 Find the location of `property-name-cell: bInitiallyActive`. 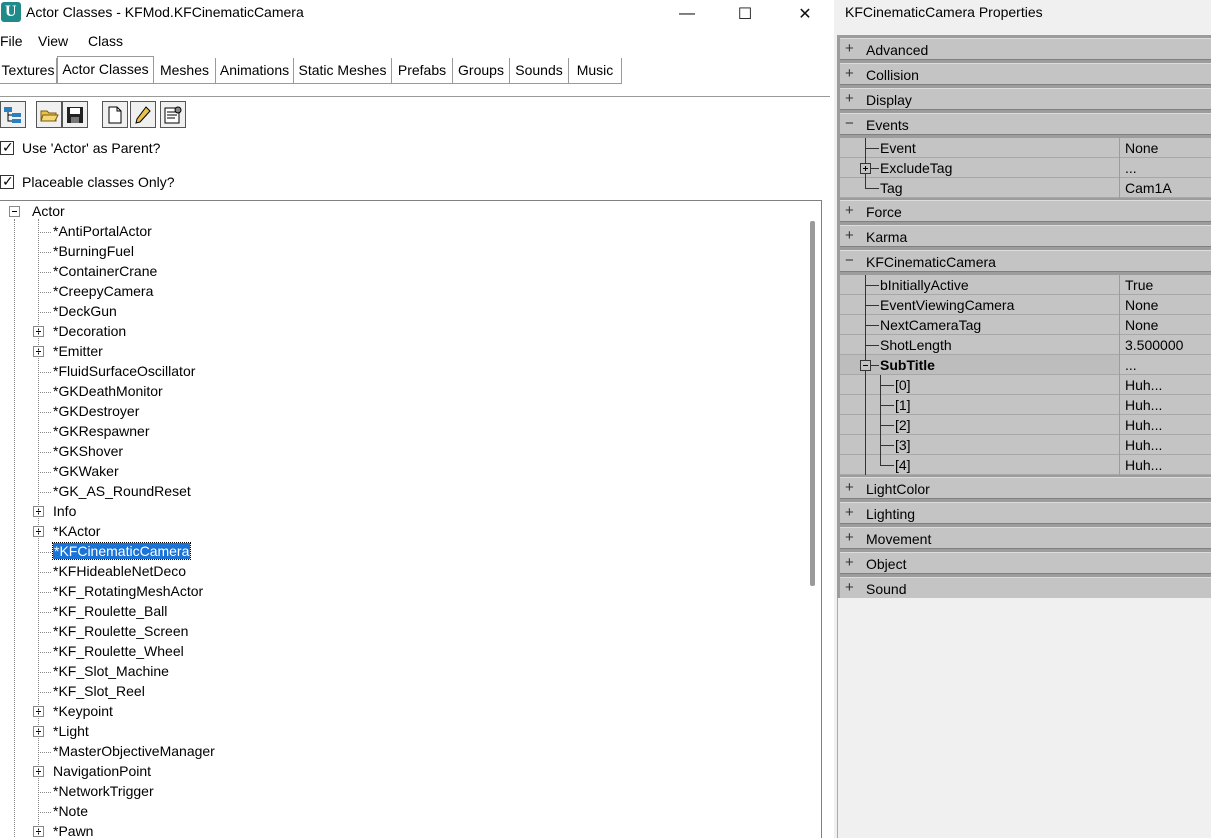

property-name-cell: bInitiallyActive is located at coordinates (979, 285).